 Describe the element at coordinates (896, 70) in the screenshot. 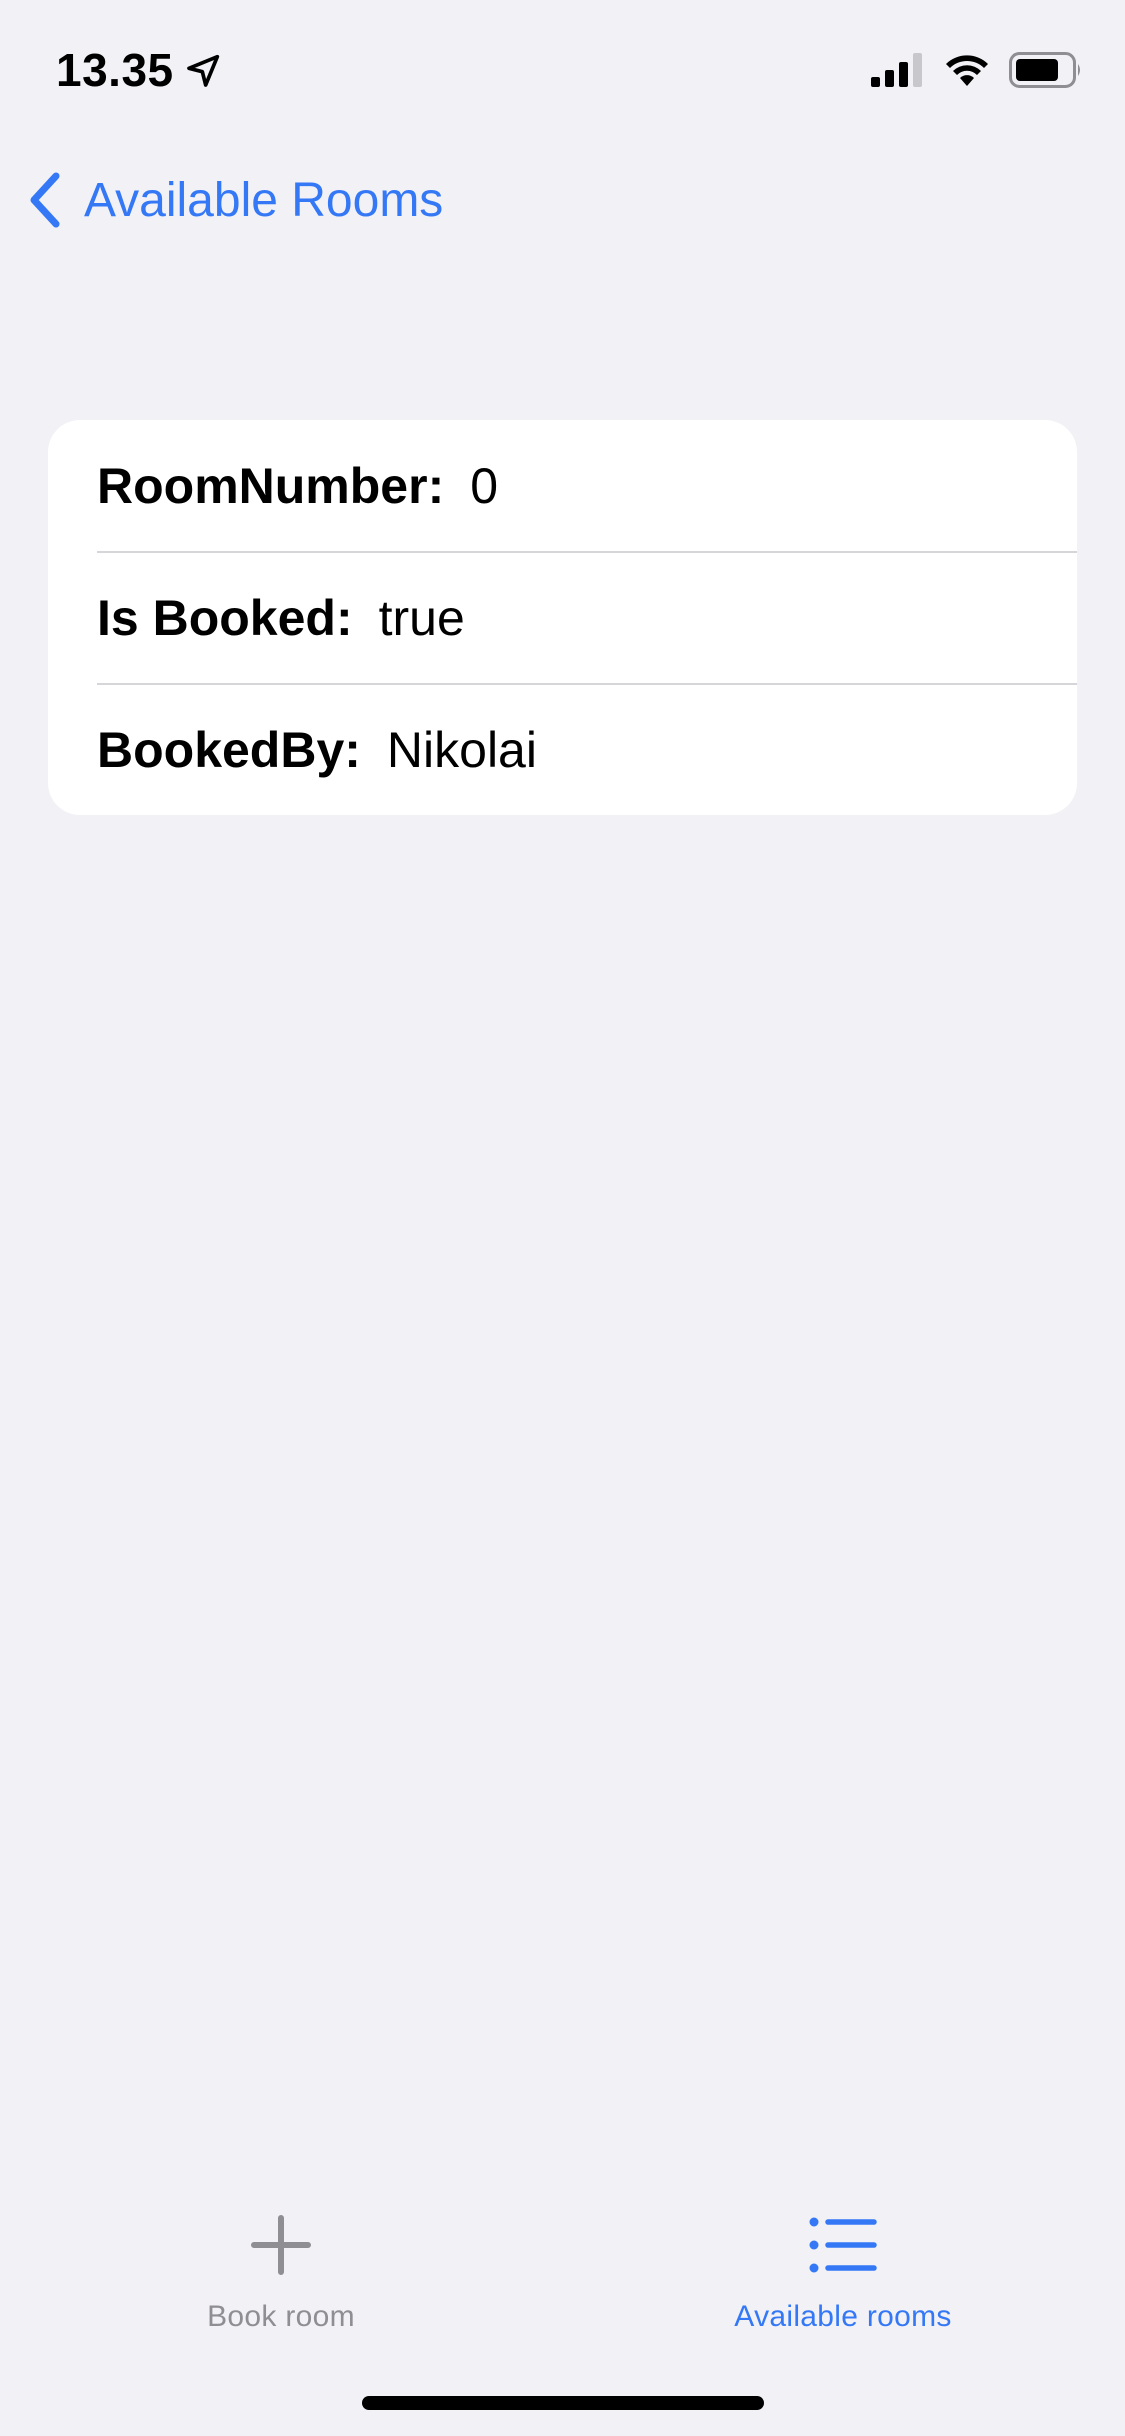

I see `cellular-signal-icon` at that location.